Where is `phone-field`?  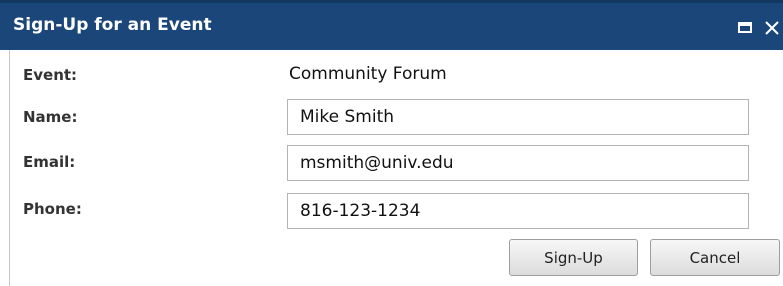 phone-field is located at coordinates (518, 211).